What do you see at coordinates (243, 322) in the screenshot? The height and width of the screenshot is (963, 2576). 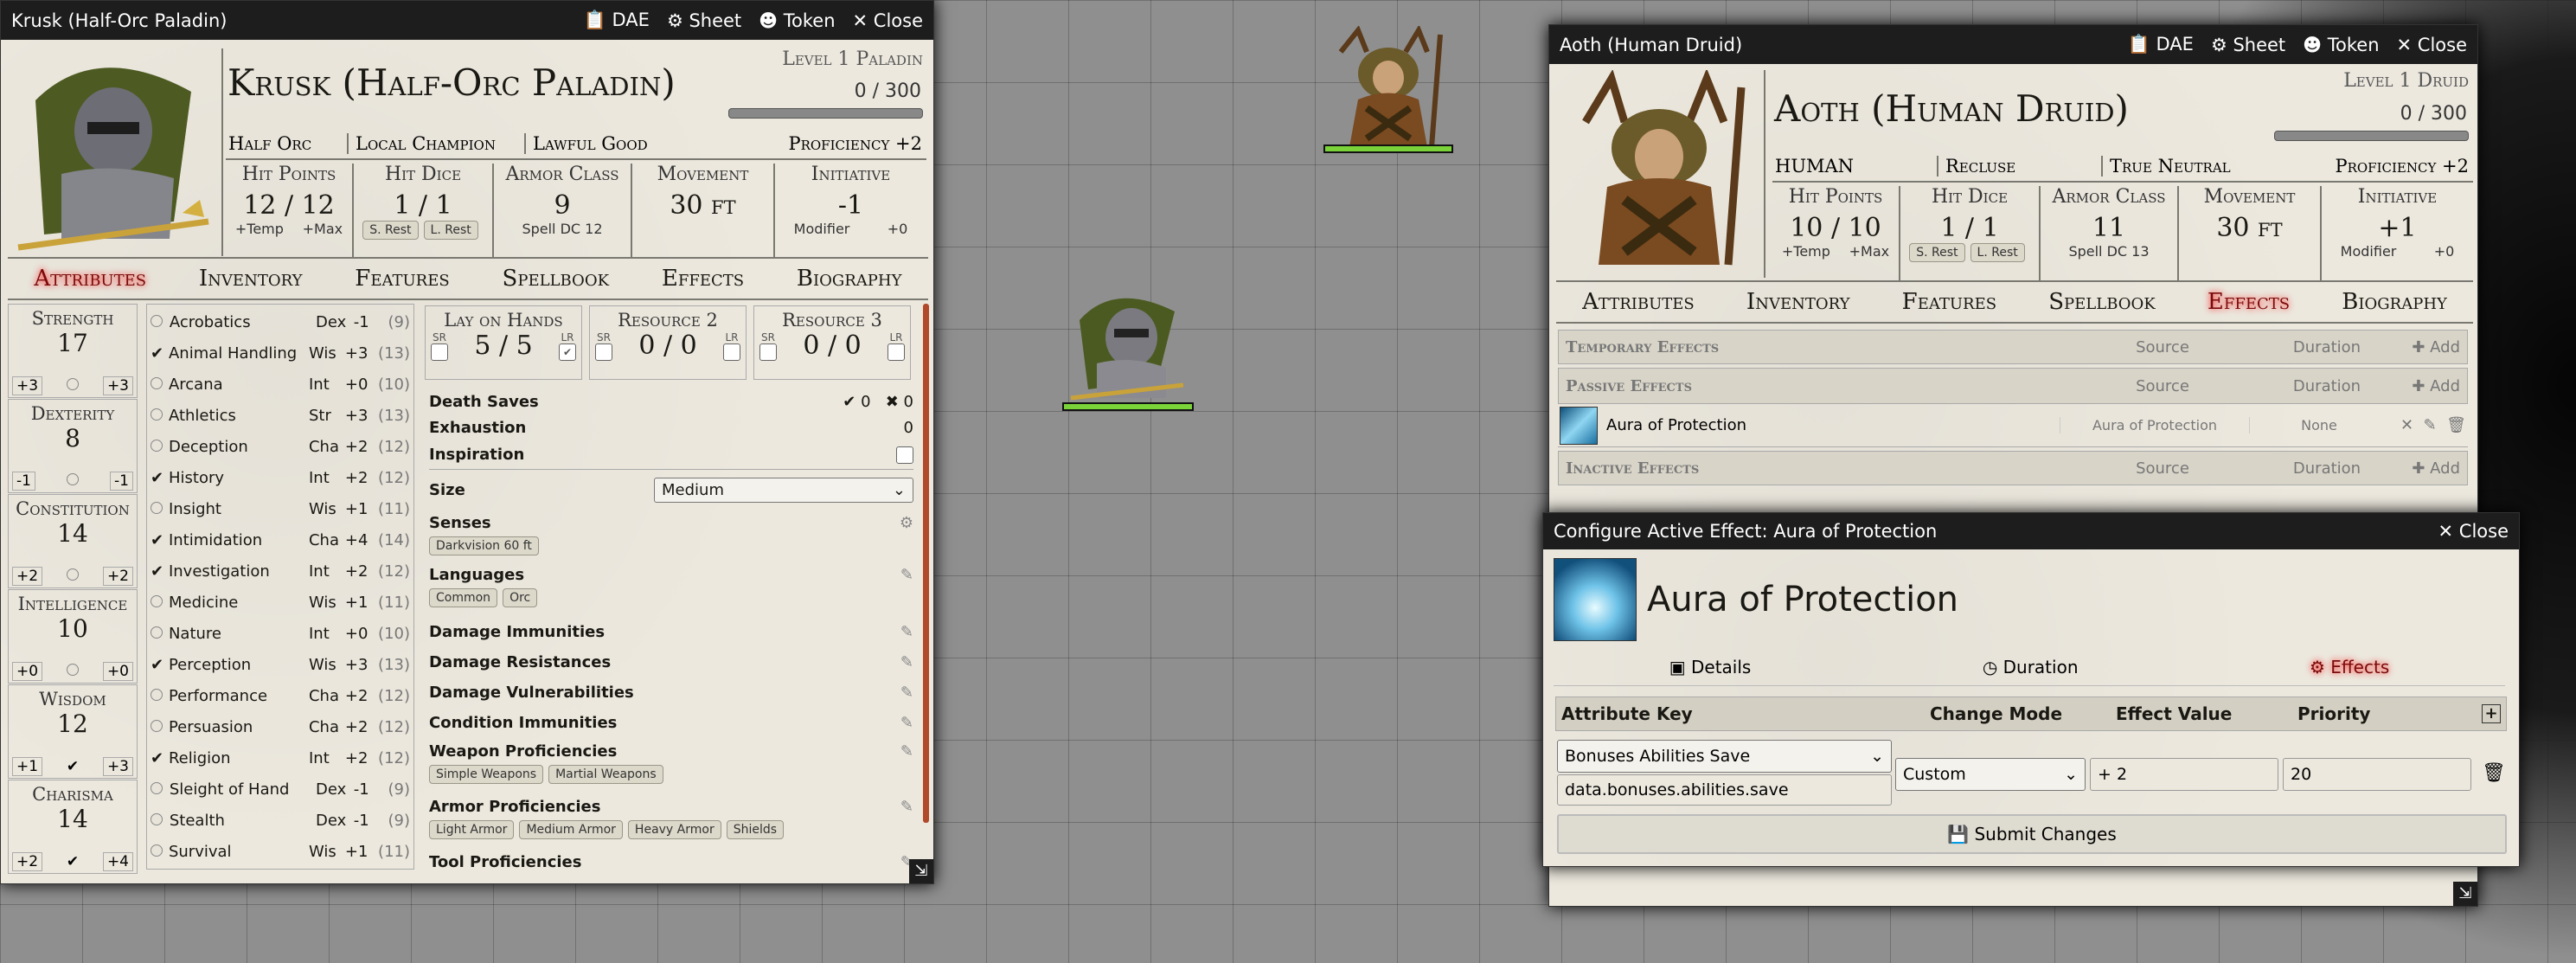 I see `skill-name: Acrobatics` at bounding box center [243, 322].